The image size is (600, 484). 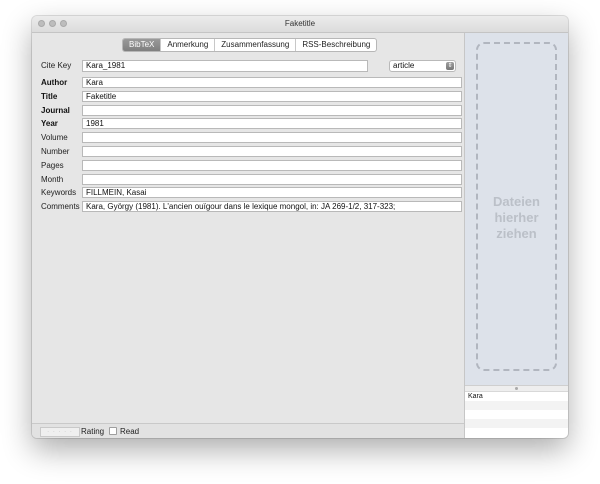 I want to click on field-row-keywords: Keywords FILLMEIN, Kasai, so click(x=252, y=194).